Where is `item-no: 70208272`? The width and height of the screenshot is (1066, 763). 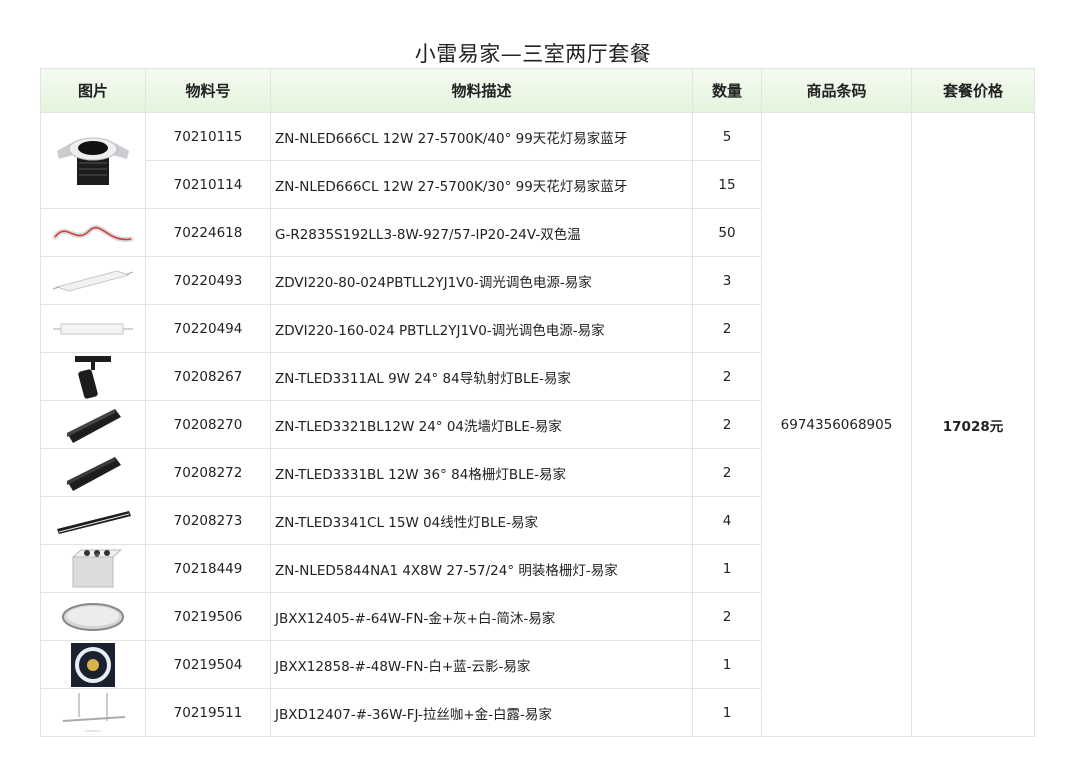 item-no: 70208272 is located at coordinates (208, 472).